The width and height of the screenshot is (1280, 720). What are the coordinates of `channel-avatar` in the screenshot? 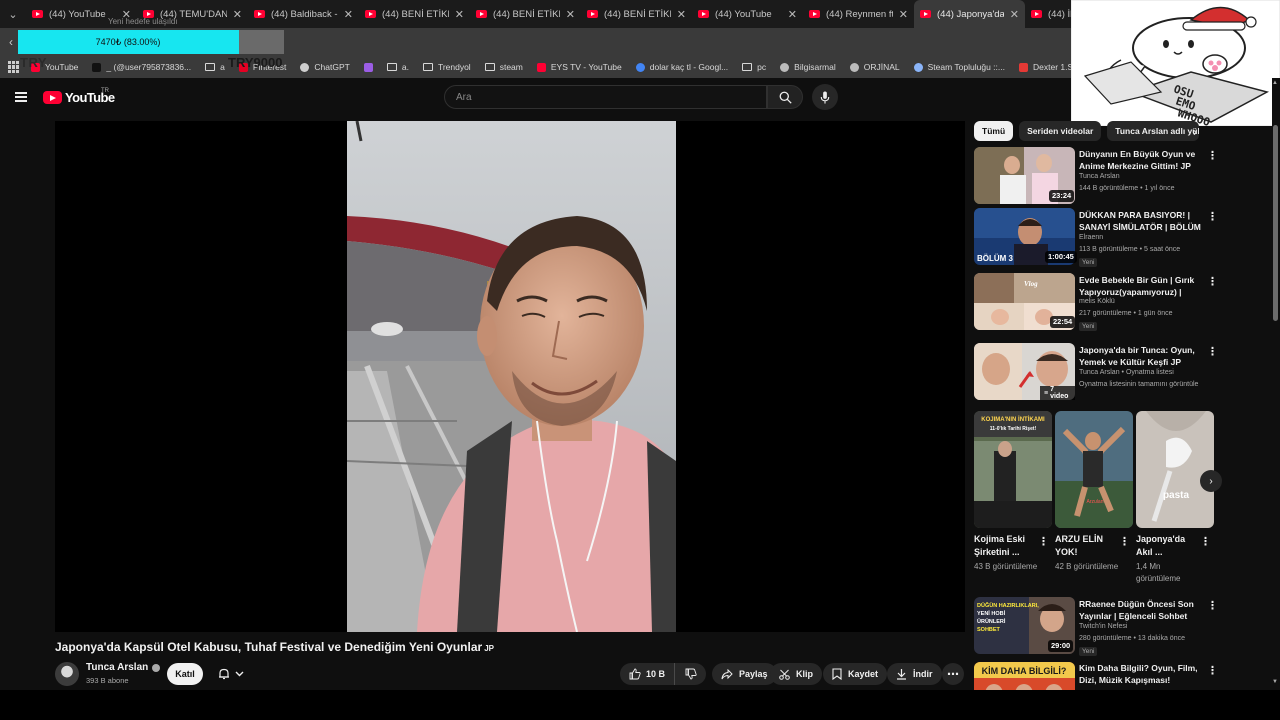 It's located at (67, 674).